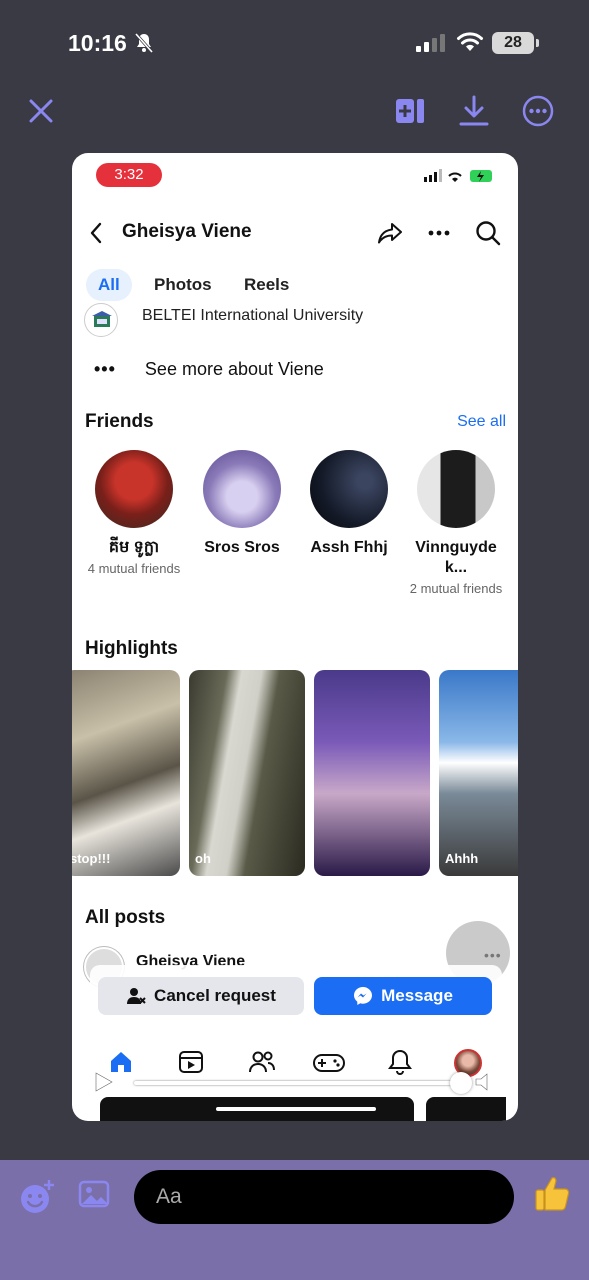 This screenshot has height=1280, width=589. Describe the element at coordinates (329, 1062) in the screenshot. I see `gaming-icon` at that location.